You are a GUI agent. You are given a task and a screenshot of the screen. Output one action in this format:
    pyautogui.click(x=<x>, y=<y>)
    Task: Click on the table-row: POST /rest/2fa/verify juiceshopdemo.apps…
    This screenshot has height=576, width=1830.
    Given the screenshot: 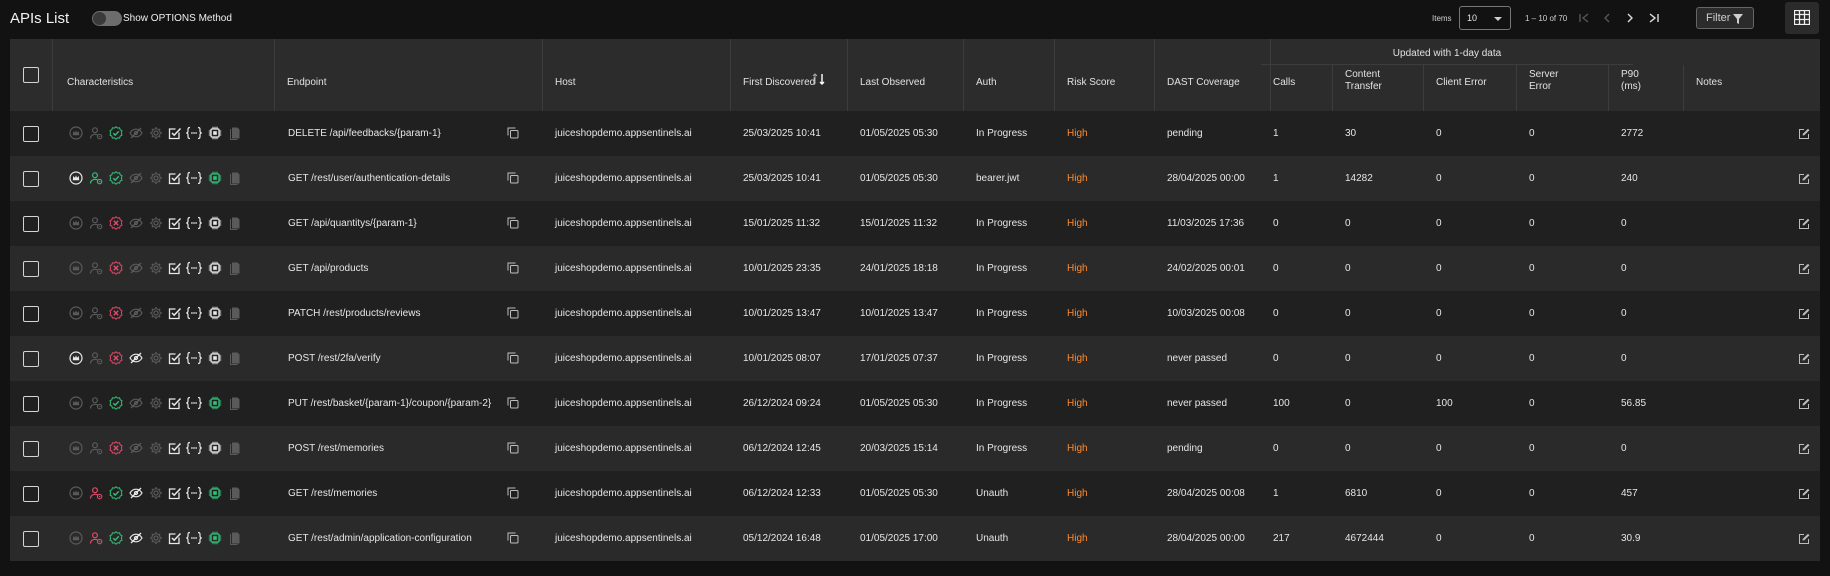 What is the action you would take?
    pyautogui.click(x=915, y=358)
    